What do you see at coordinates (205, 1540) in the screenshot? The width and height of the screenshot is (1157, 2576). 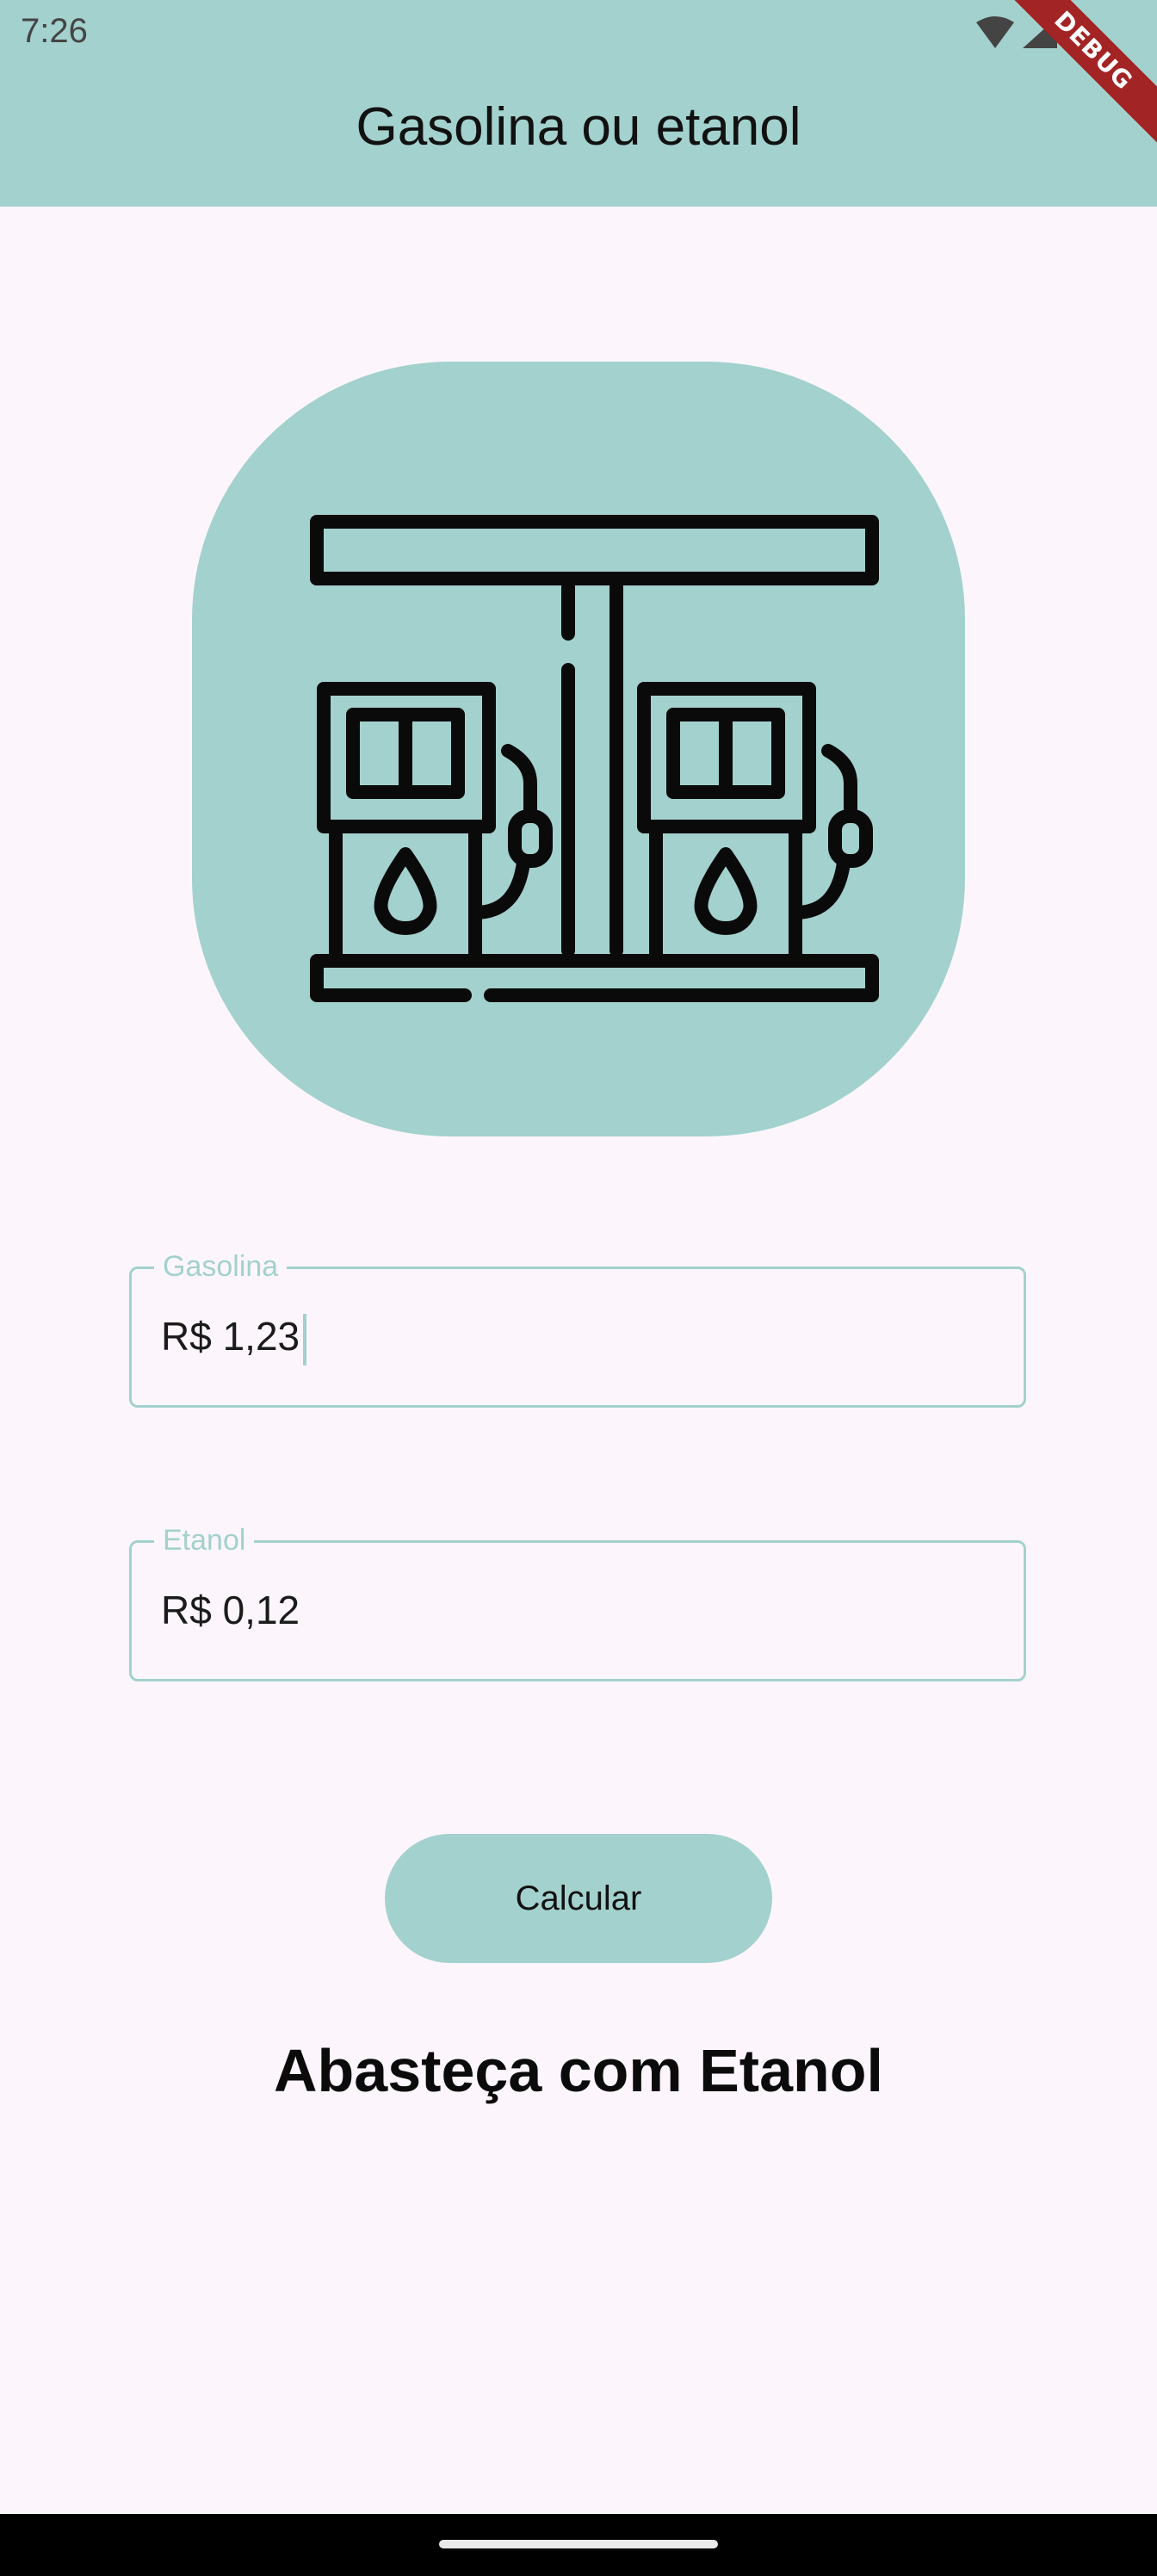 I see `etanol-label: Etanol` at bounding box center [205, 1540].